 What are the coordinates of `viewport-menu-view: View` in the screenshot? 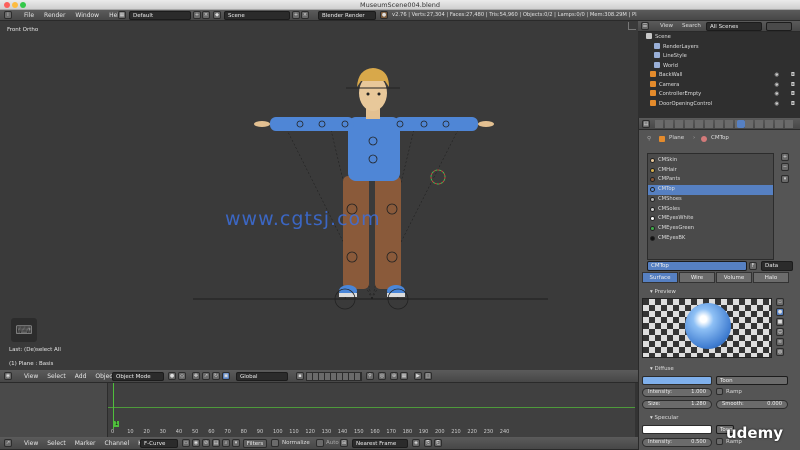 It's located at (31, 376).